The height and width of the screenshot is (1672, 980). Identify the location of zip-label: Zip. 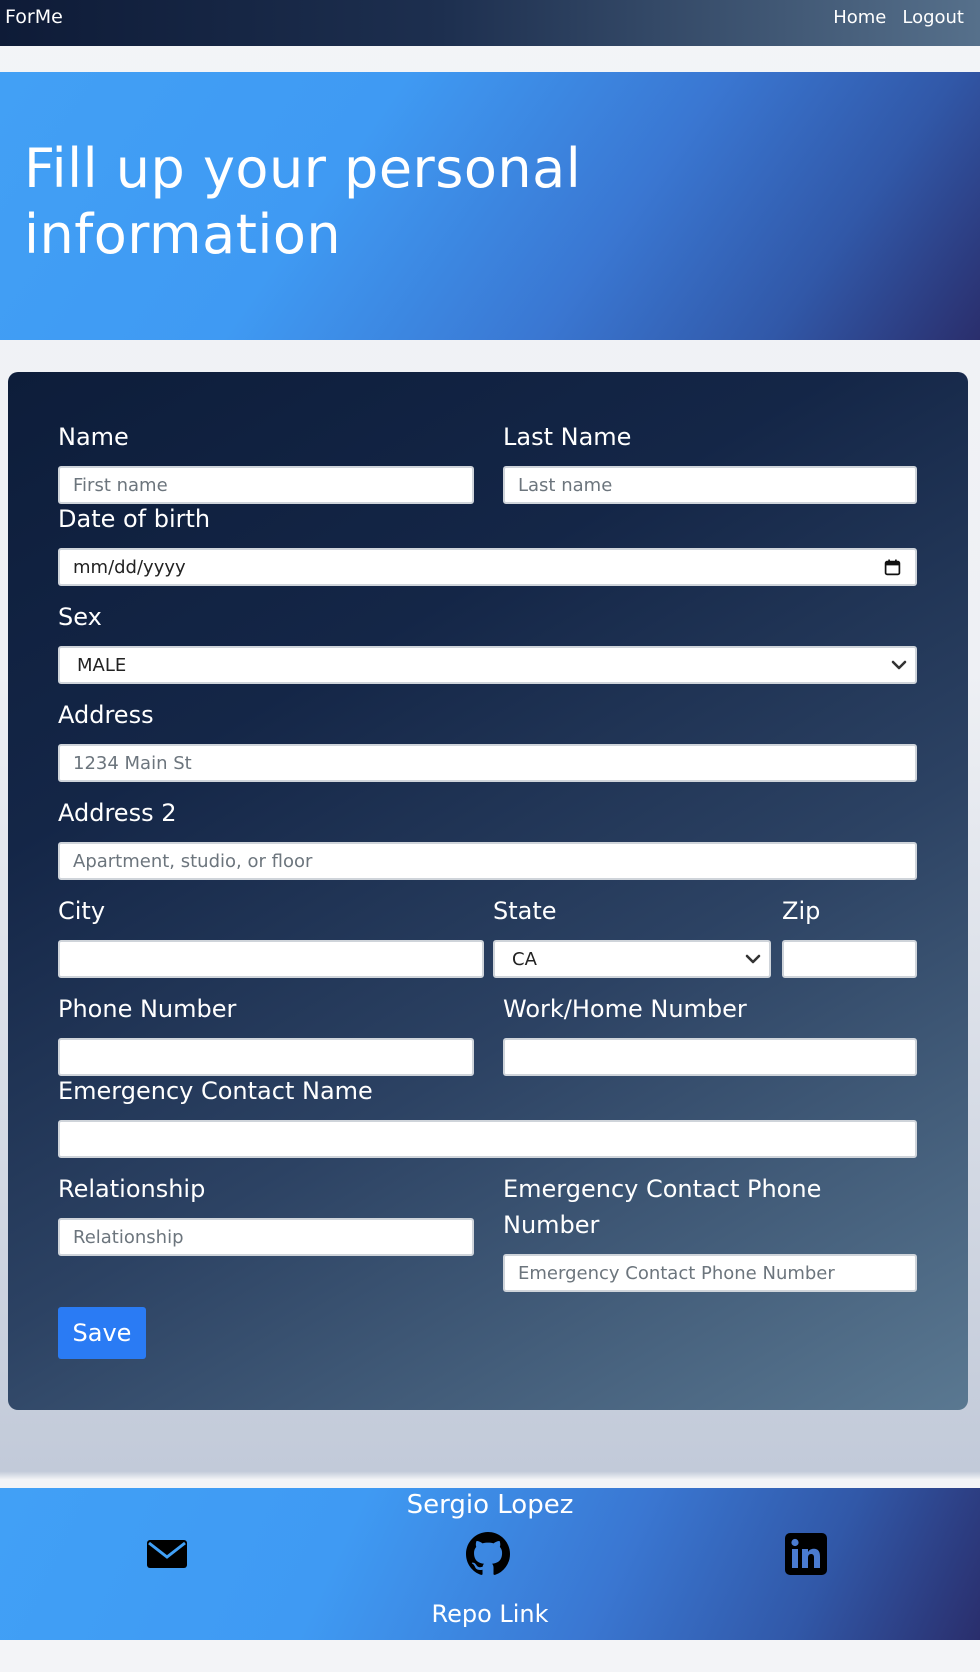
(801, 911).